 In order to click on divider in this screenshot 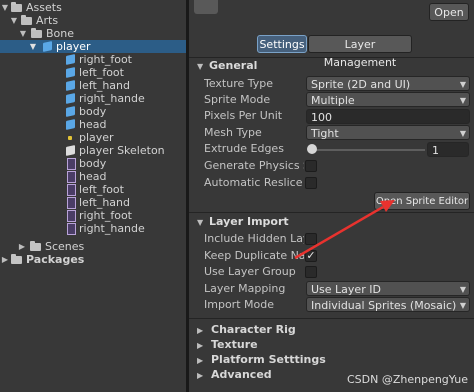, I will do `click(331, 57)`.